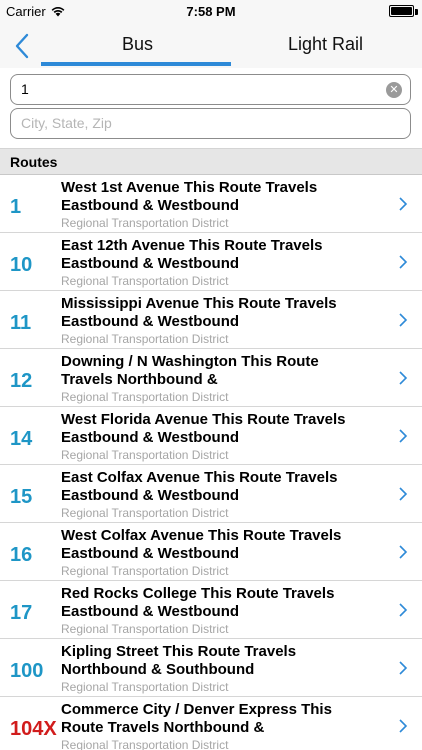 This screenshot has height=750, width=422. What do you see at coordinates (21, 613) in the screenshot?
I see `route-number: 17` at bounding box center [21, 613].